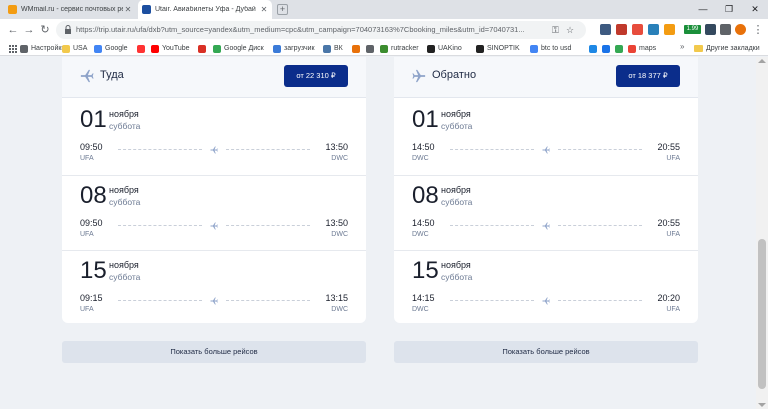 The image size is (768, 409). Describe the element at coordinates (170, 48) in the screenshot. I see `bookmark-item: YouTube` at that location.